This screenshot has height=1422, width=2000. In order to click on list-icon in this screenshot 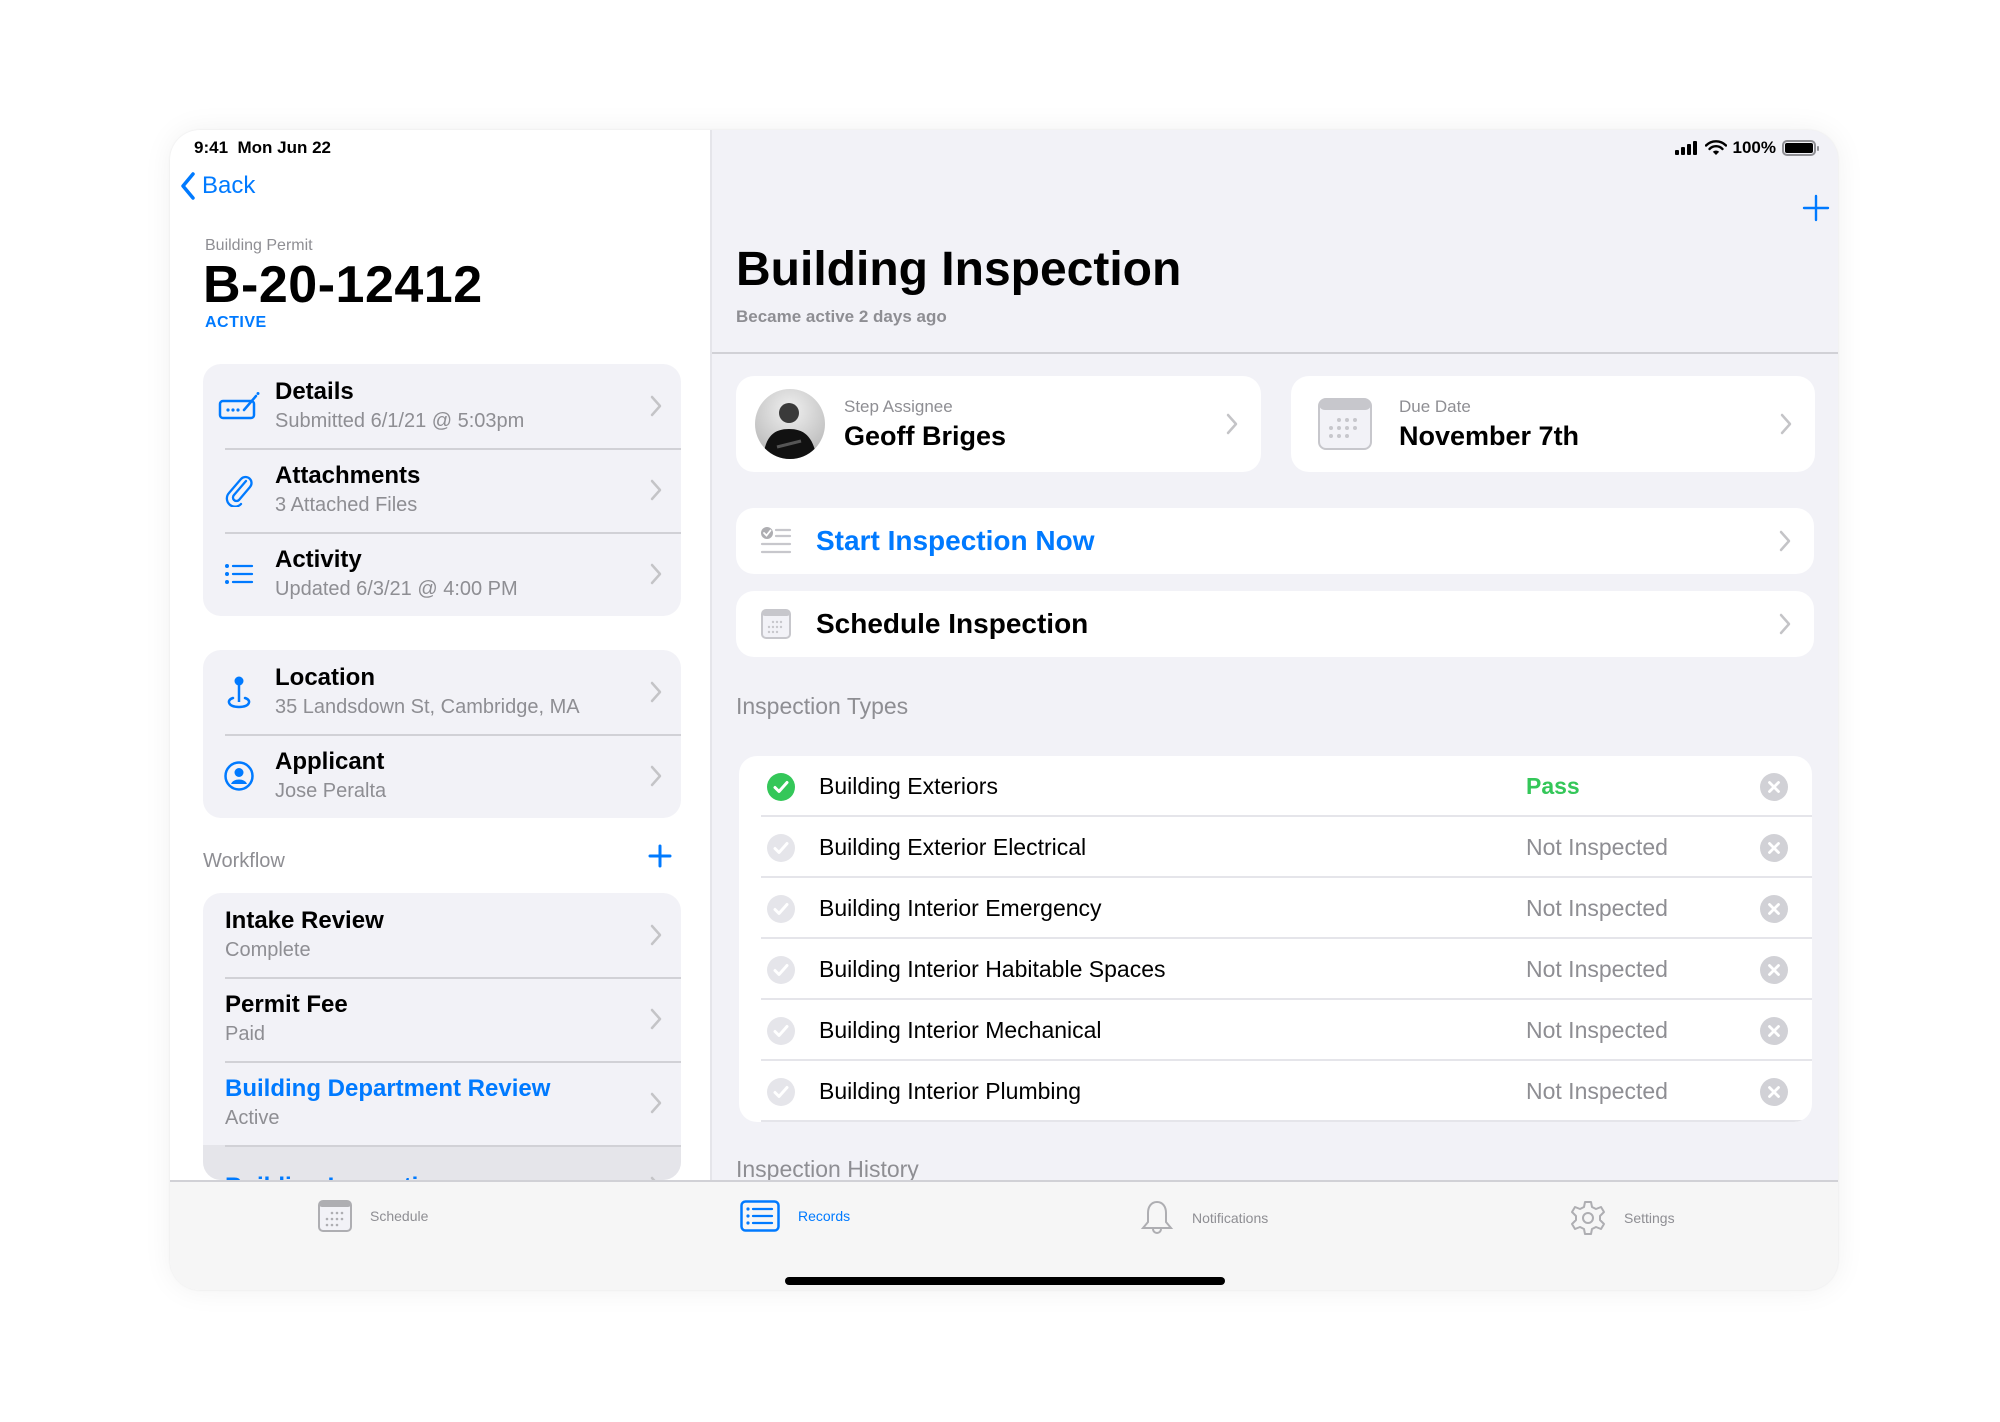, I will do `click(239, 574)`.